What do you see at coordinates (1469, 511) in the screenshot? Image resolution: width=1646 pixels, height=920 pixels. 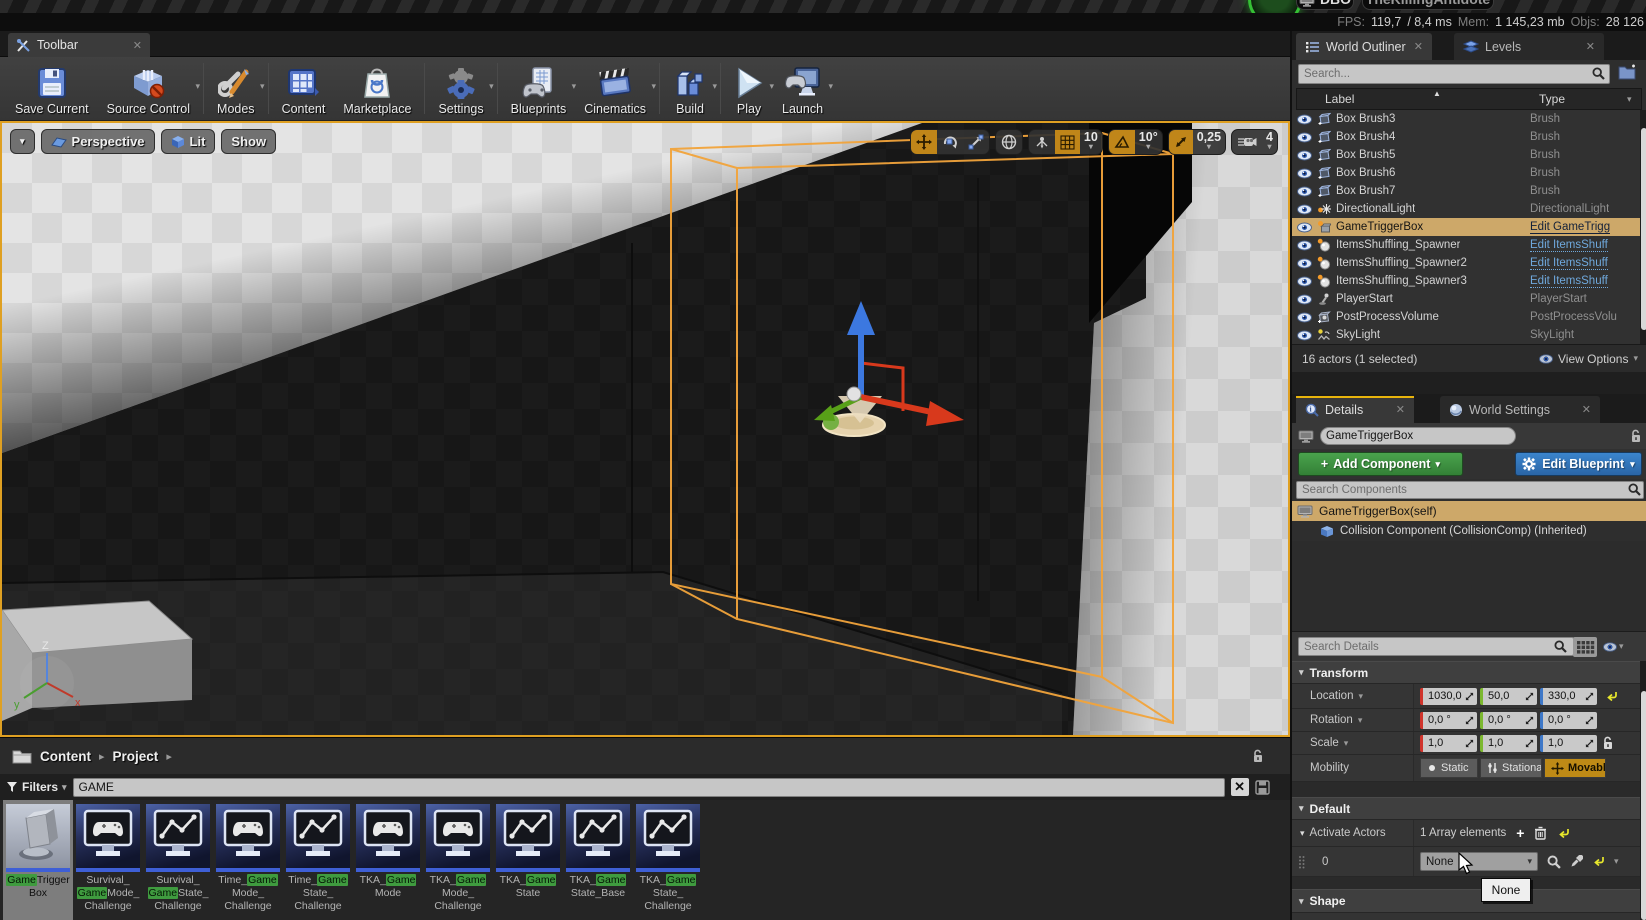 I see `component-row-self: GameTriggerBox(self)` at bounding box center [1469, 511].